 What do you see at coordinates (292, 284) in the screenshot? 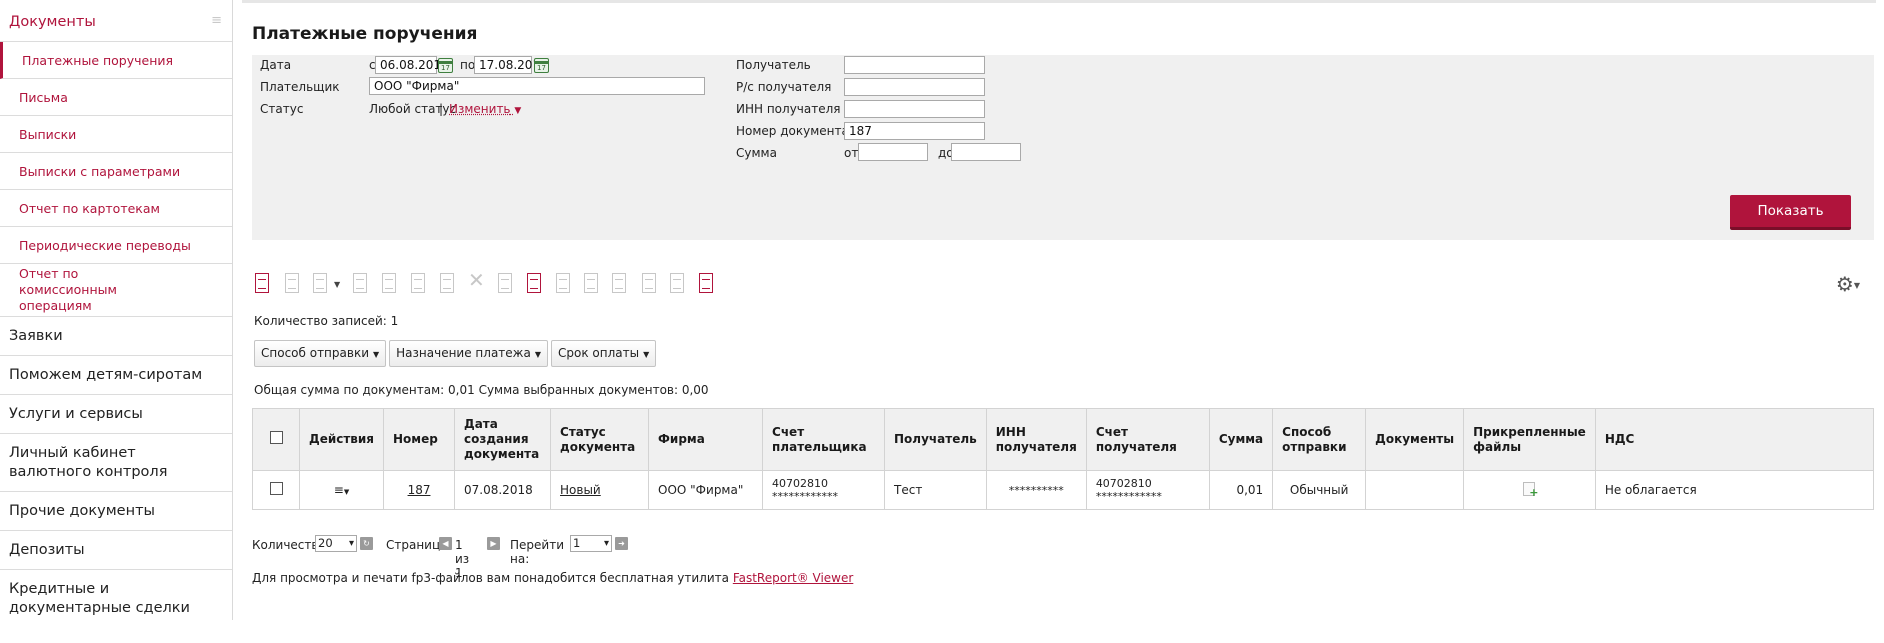
I see `edit-document-icon` at bounding box center [292, 284].